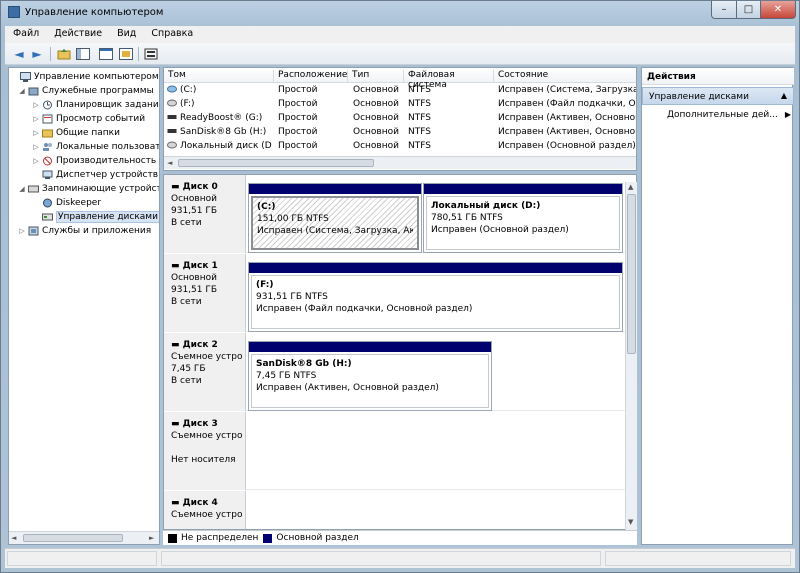  Describe the element at coordinates (205, 372) in the screenshot. I see `disk-info: ▬ Диск 2 Съемное устро 7,45 ГБ В сети` at that location.